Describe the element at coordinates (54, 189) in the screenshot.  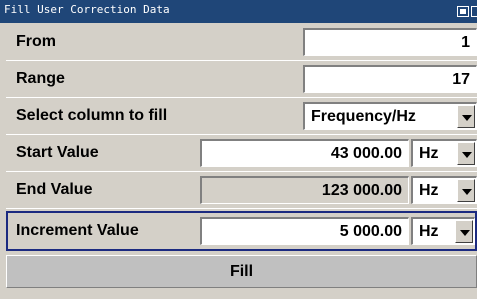
I see `end-value-label: End Value` at that location.